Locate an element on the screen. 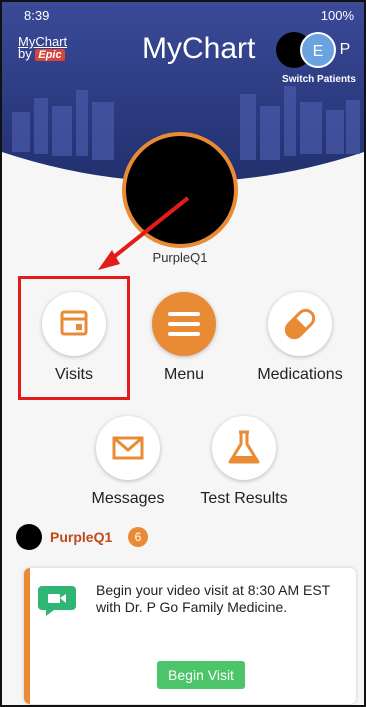 This screenshot has height=707, width=366. menu-icon-circle is located at coordinates (184, 324).